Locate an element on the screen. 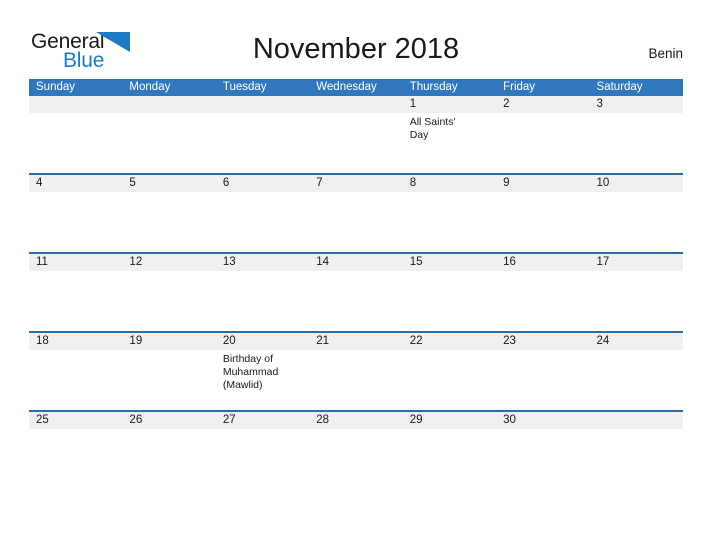  week-row: 11 12 13 14 15 16 17 is located at coordinates (356, 293).